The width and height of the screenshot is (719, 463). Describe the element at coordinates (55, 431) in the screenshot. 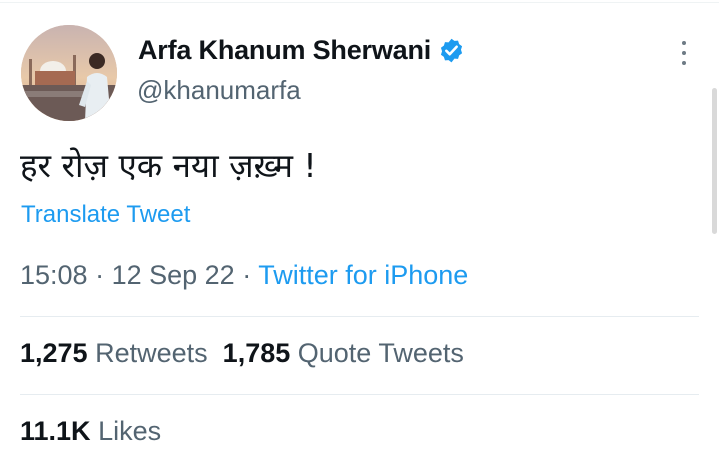

I see `likes-count: 11.1K` at that location.